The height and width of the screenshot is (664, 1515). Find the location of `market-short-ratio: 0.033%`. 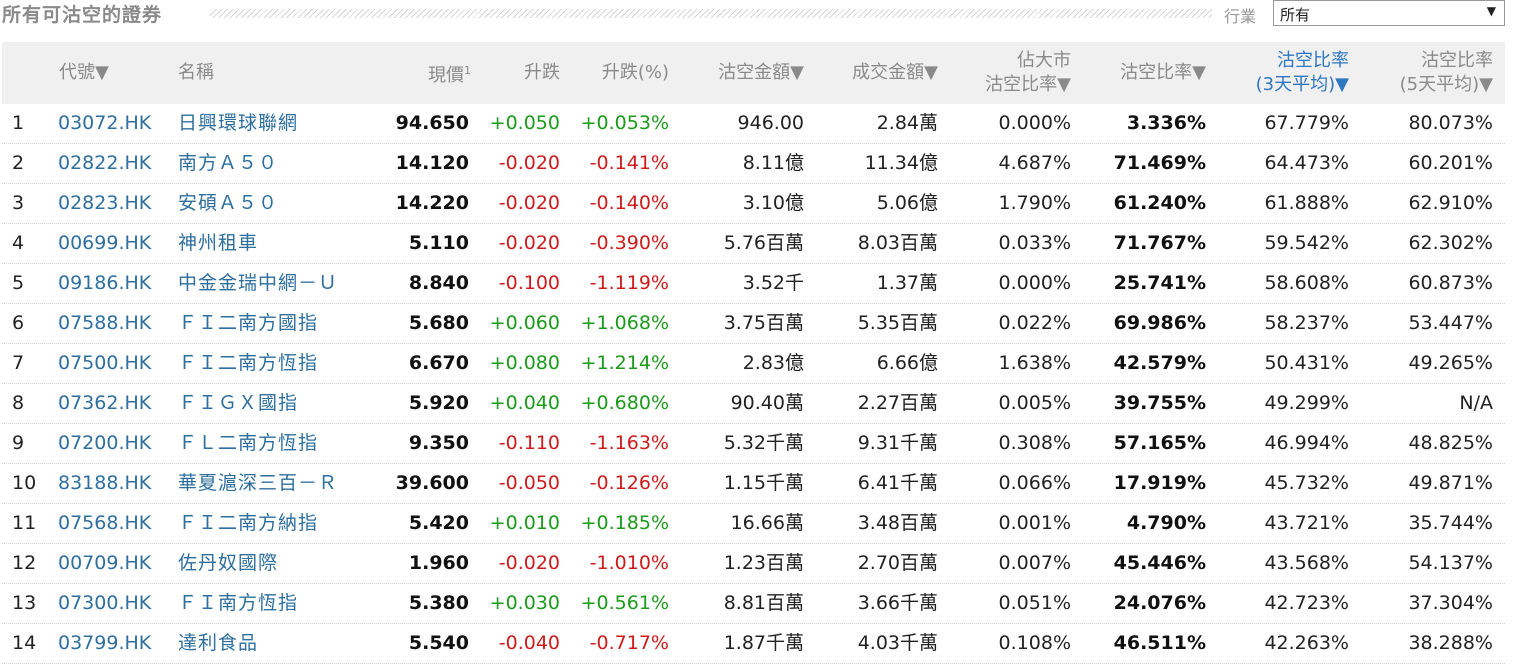

market-short-ratio: 0.033% is located at coordinates (1034, 243).